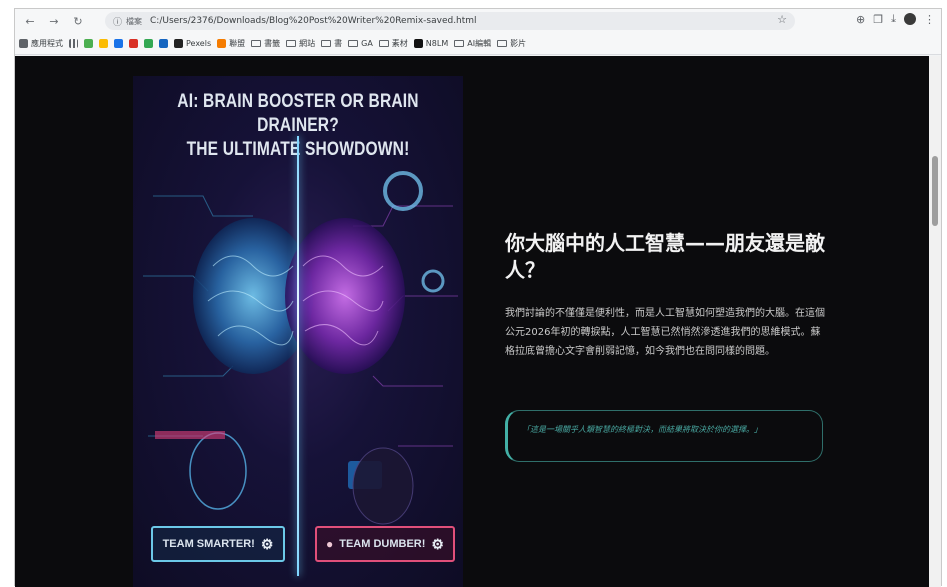  What do you see at coordinates (860, 19) in the screenshot?
I see `zoom-icon: ⊕` at bounding box center [860, 19].